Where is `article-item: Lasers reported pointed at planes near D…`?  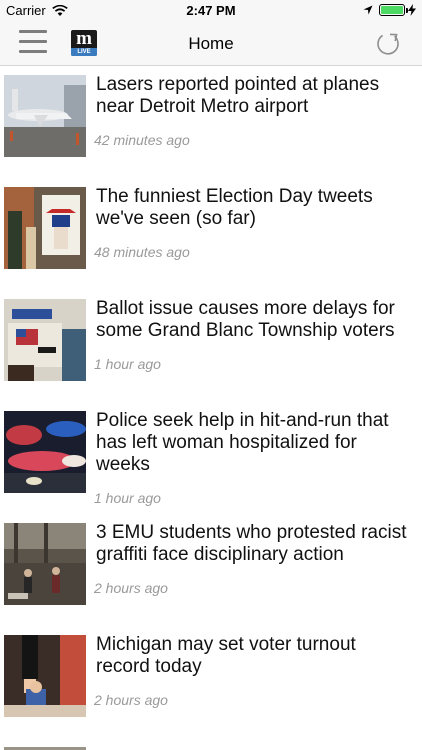
article-item: Lasers reported pointed at planes near D… is located at coordinates (211, 119).